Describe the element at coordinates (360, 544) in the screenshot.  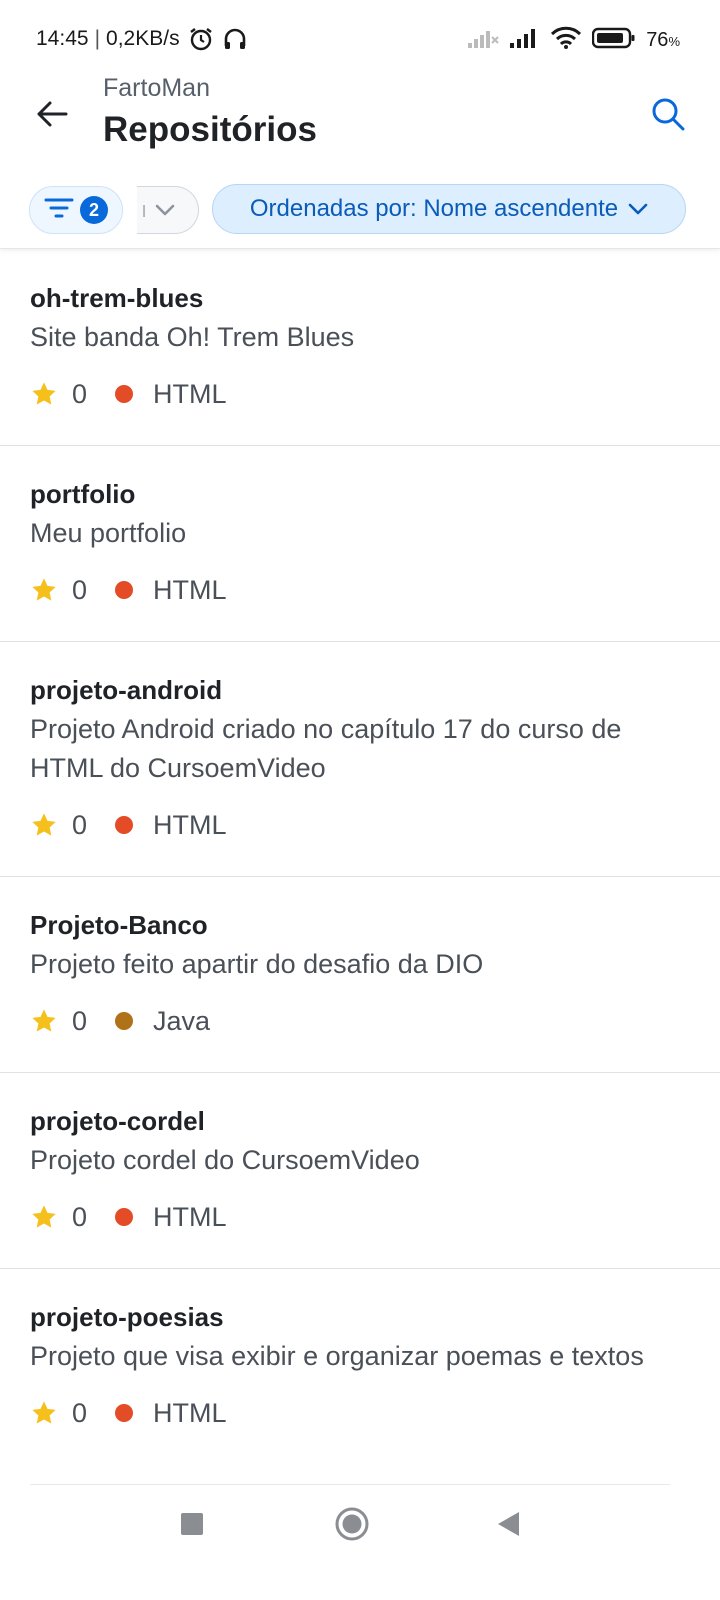
I see `repo-list-item: portfolio Meu portfolio 0 HTML` at that location.